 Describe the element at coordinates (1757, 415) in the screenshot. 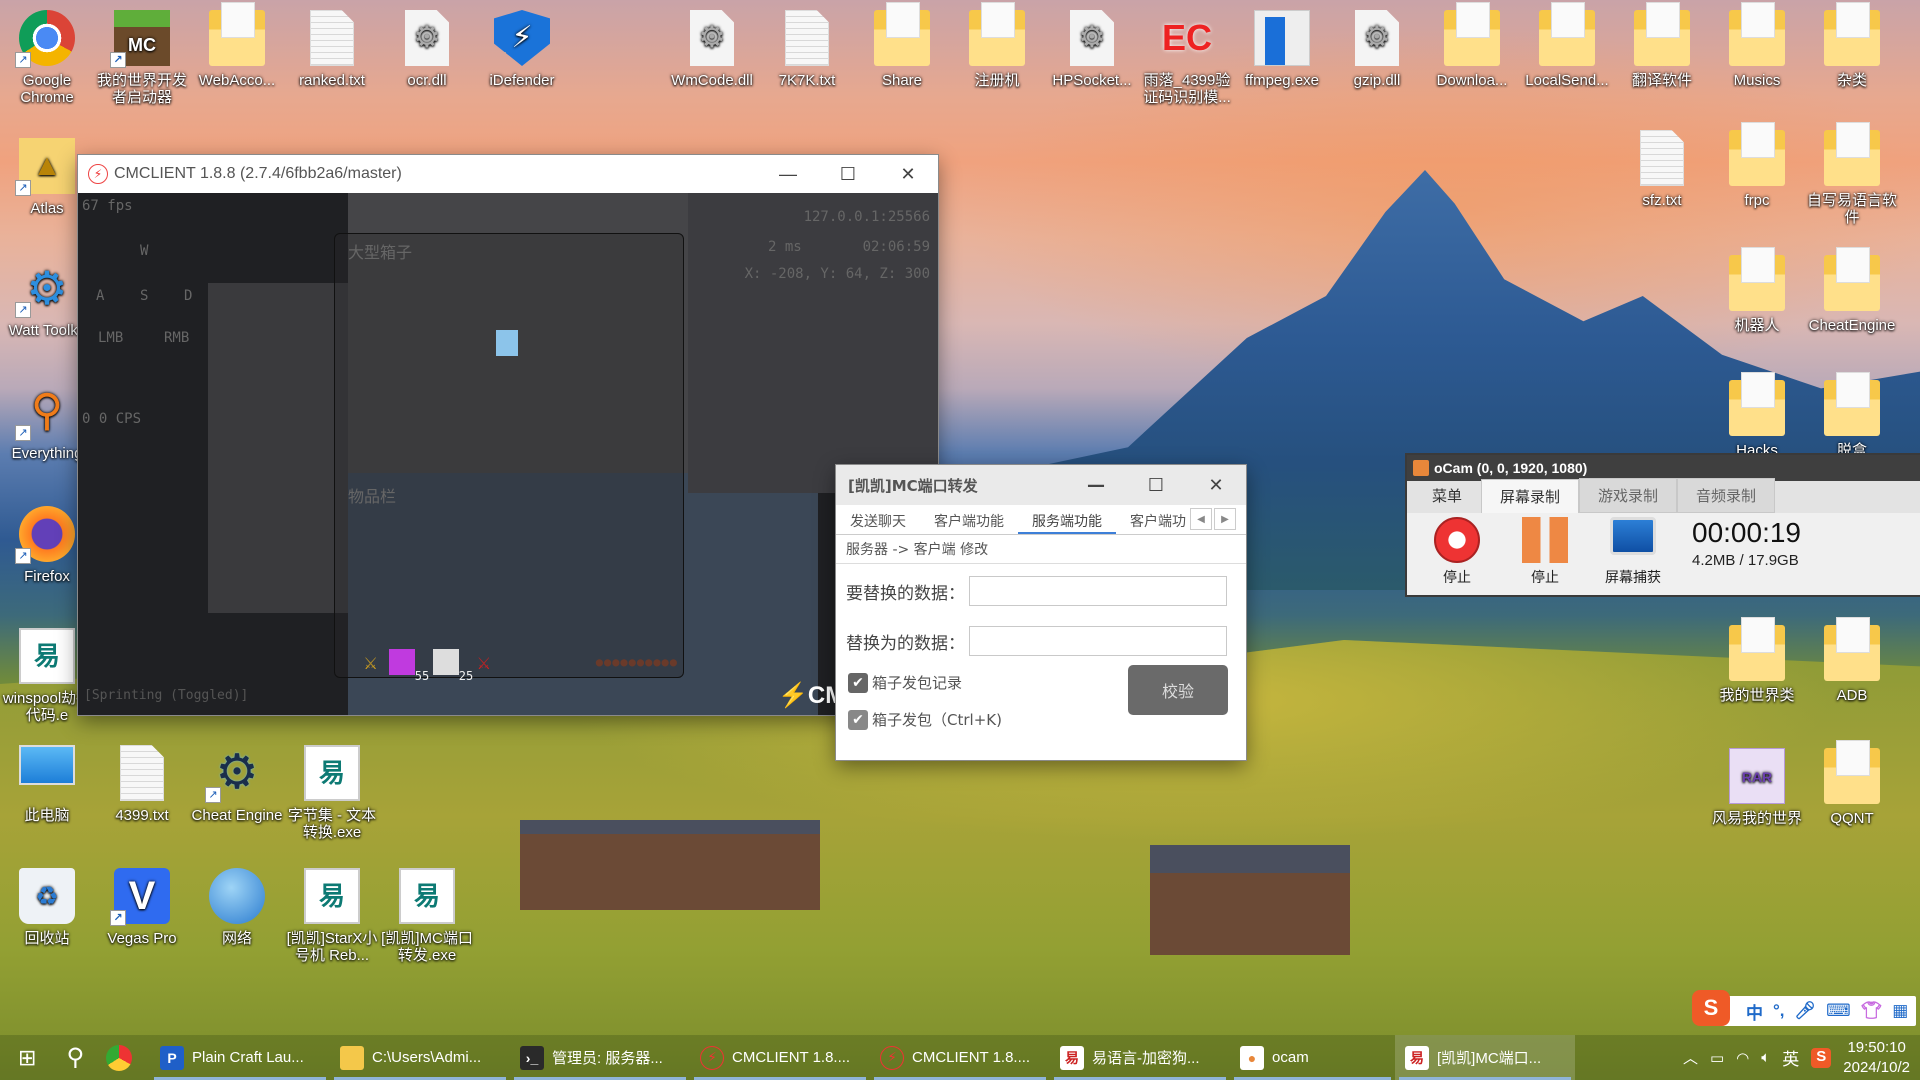

I see `desktop-icon: Hacks` at that location.